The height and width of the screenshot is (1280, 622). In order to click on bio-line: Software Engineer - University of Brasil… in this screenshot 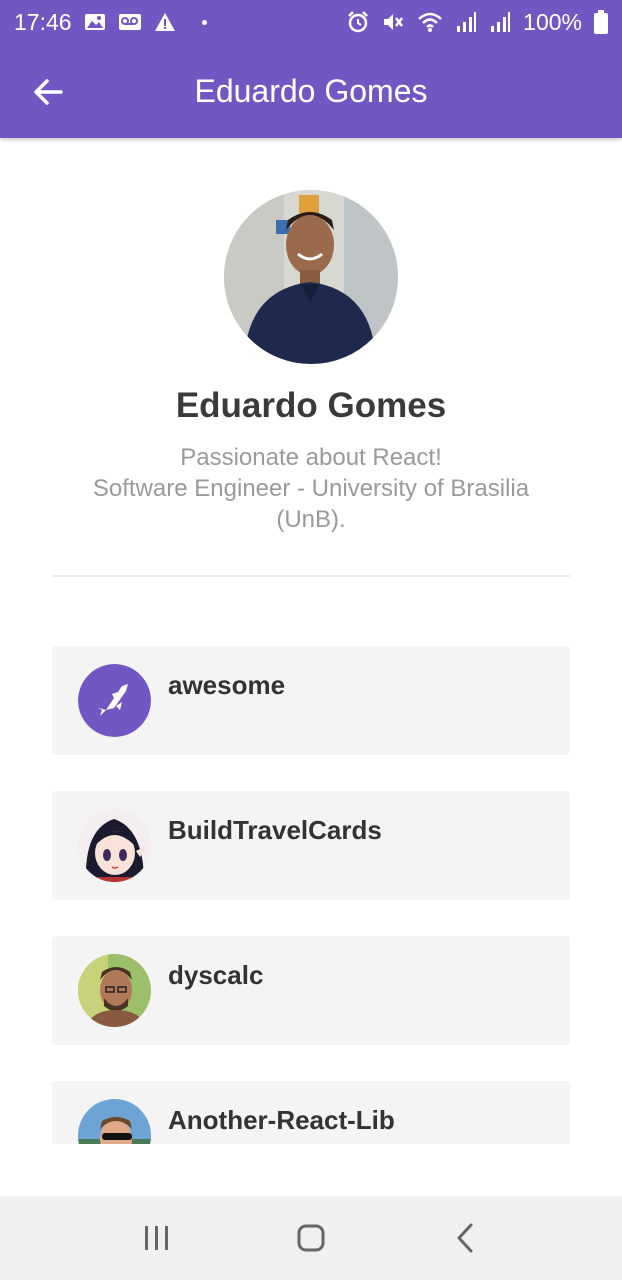, I will do `click(311, 488)`.